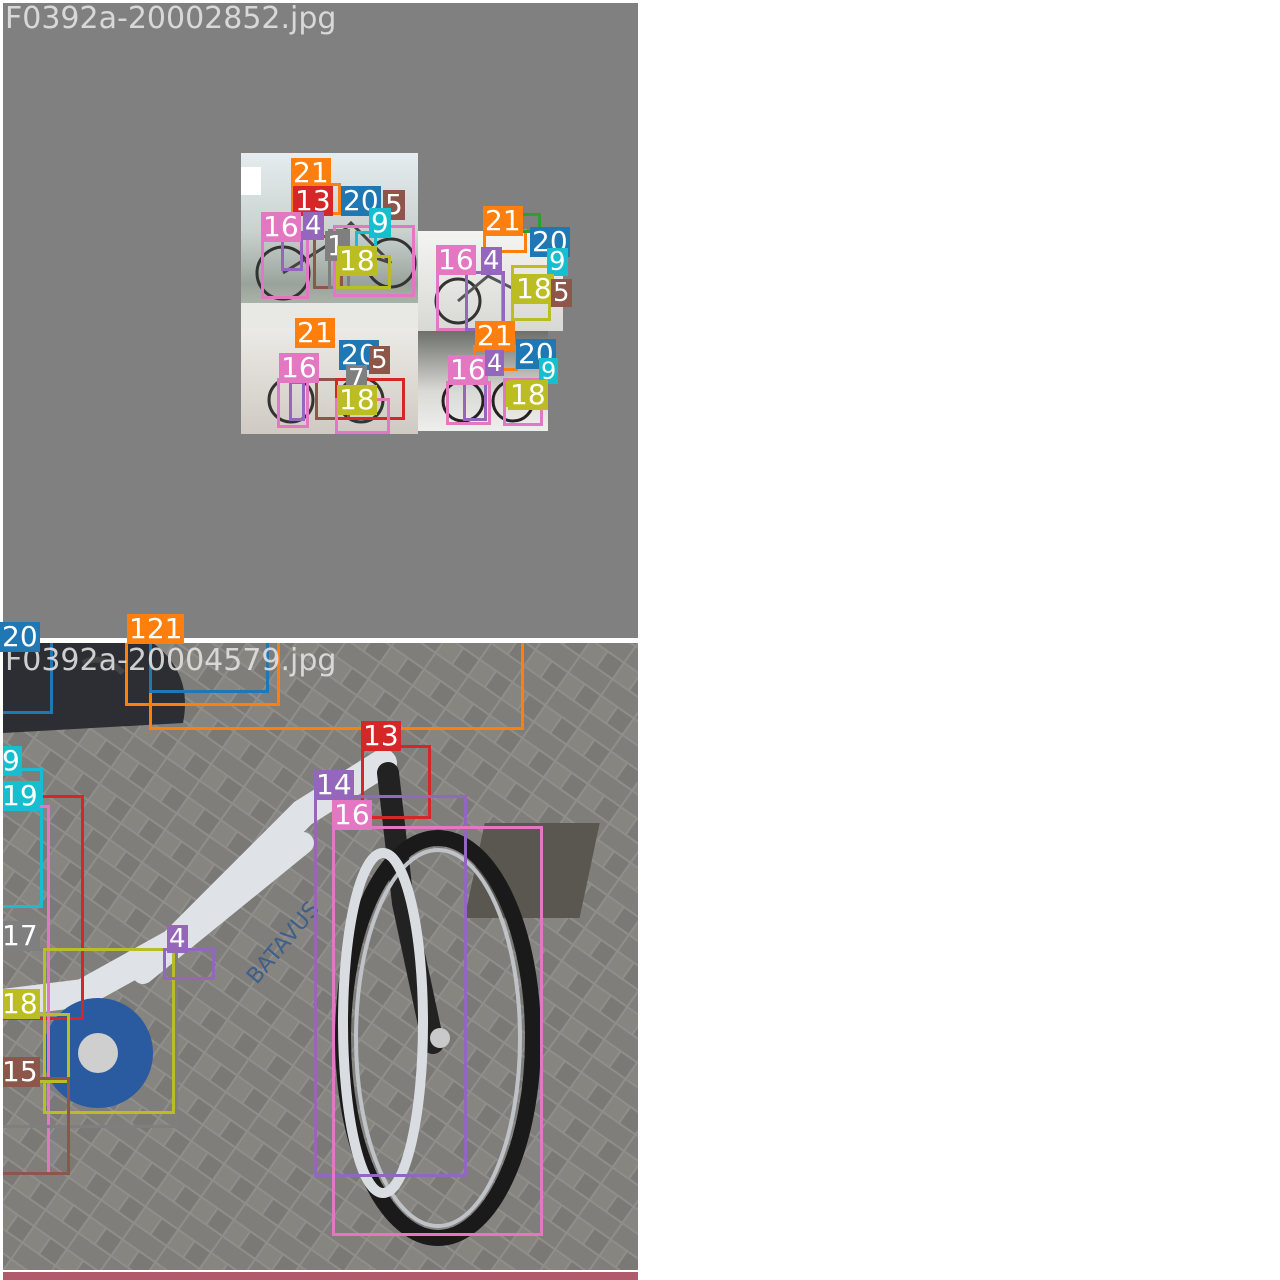 The height and width of the screenshot is (1280, 1280). I want to click on label-14: 14, so click(334, 784).